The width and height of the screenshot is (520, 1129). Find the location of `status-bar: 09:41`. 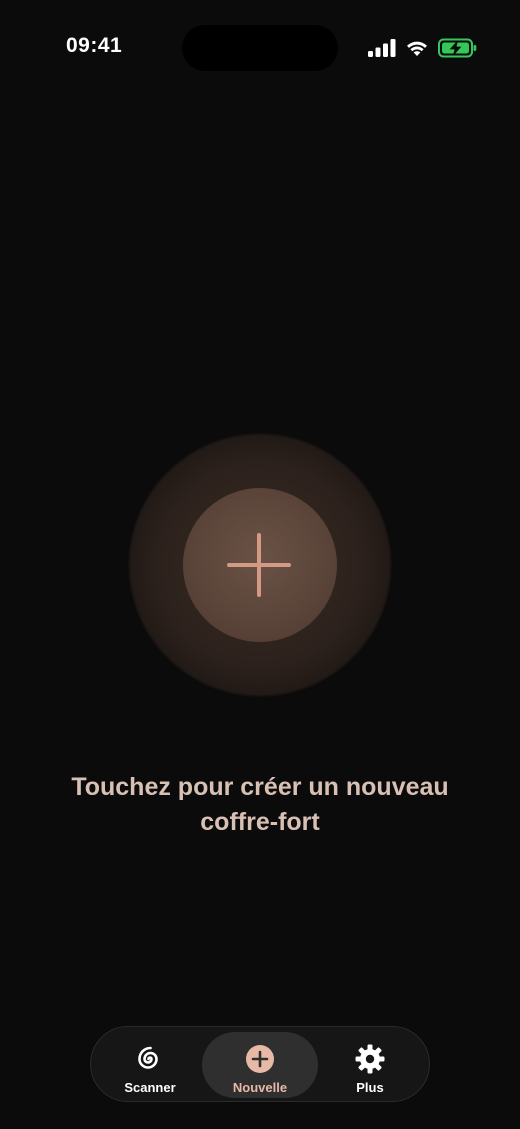

status-bar: 09:41 is located at coordinates (260, 48).